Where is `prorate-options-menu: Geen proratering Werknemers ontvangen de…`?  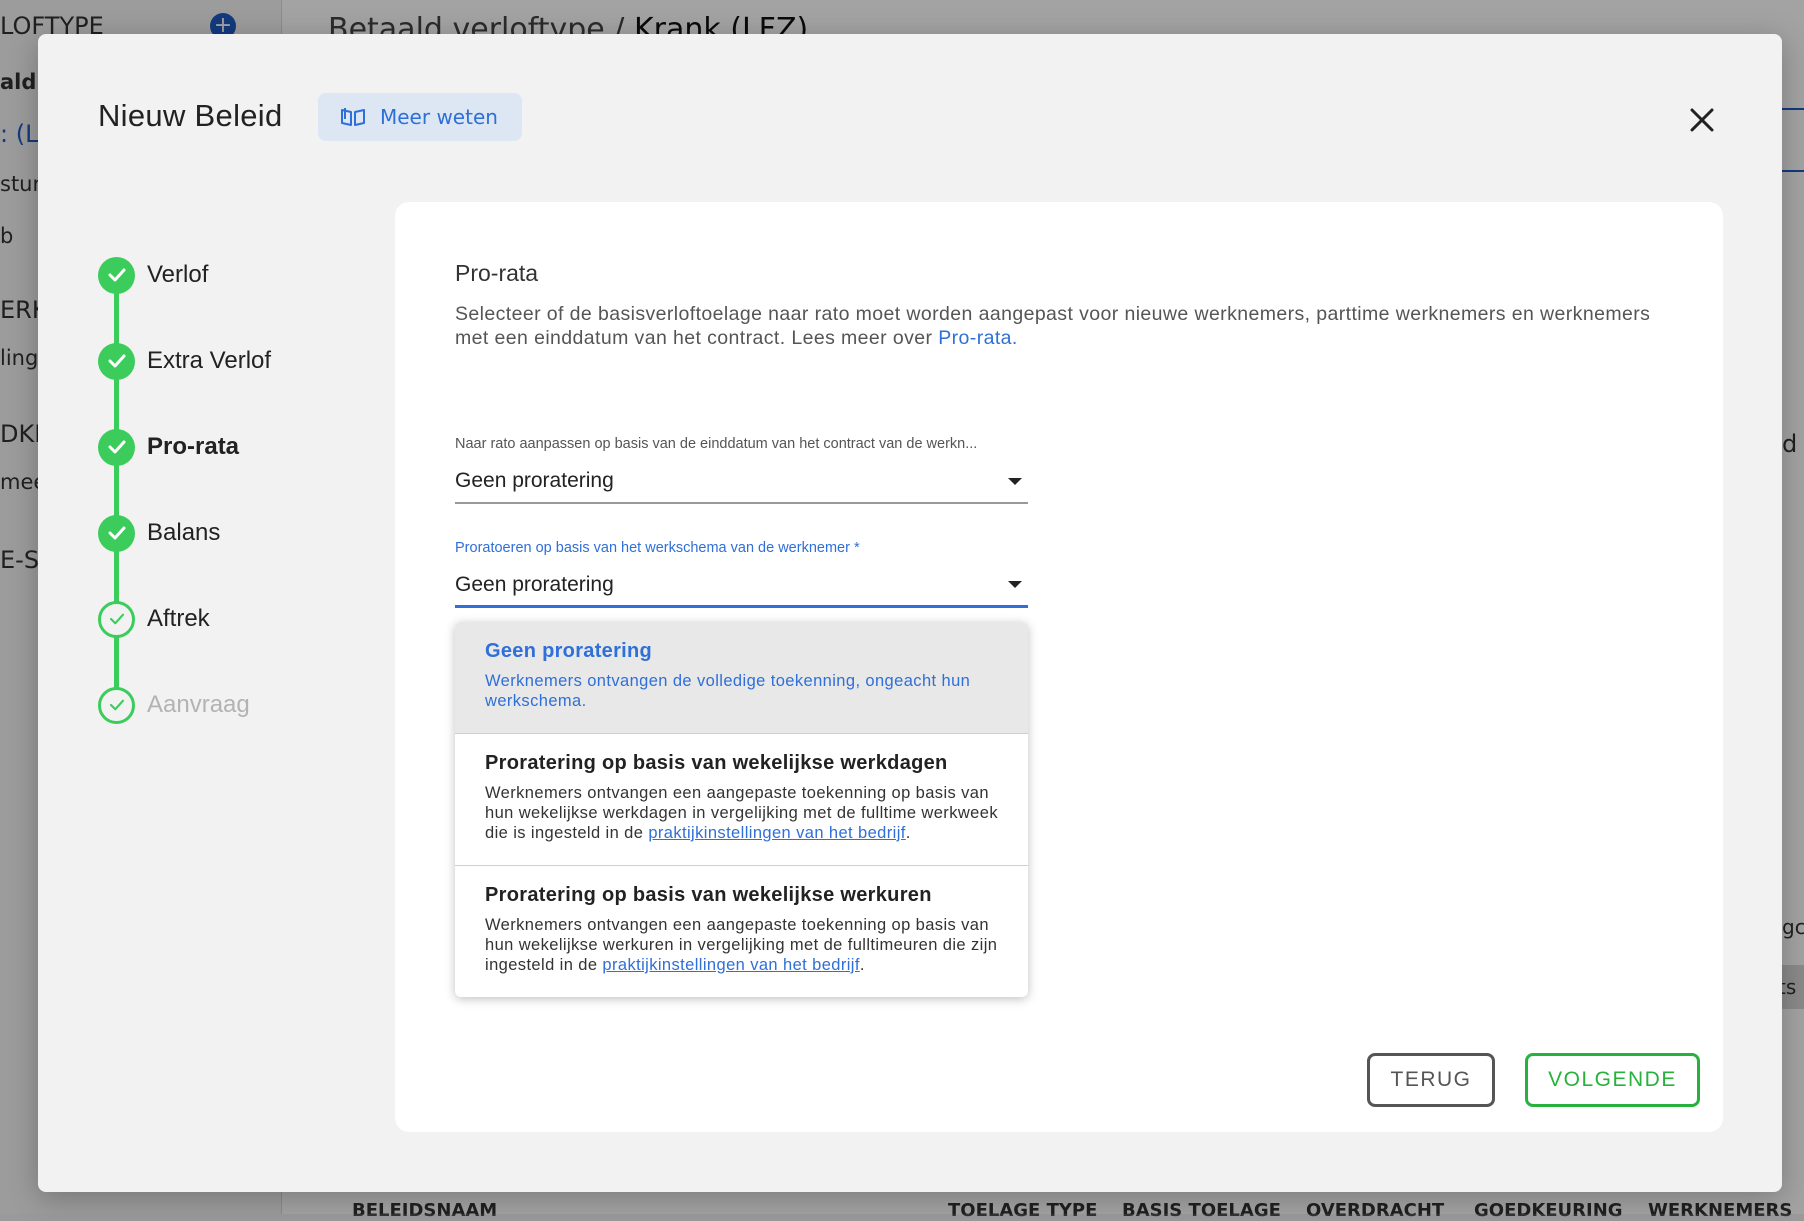 prorate-options-menu: Geen proratering Werknemers ontvangen de… is located at coordinates (741, 809).